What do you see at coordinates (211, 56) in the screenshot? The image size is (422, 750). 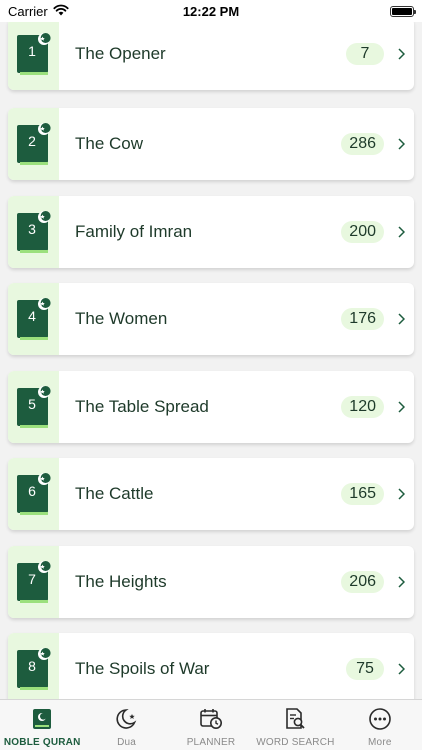 I see `chapter-card: 1 The Opener 7` at bounding box center [211, 56].